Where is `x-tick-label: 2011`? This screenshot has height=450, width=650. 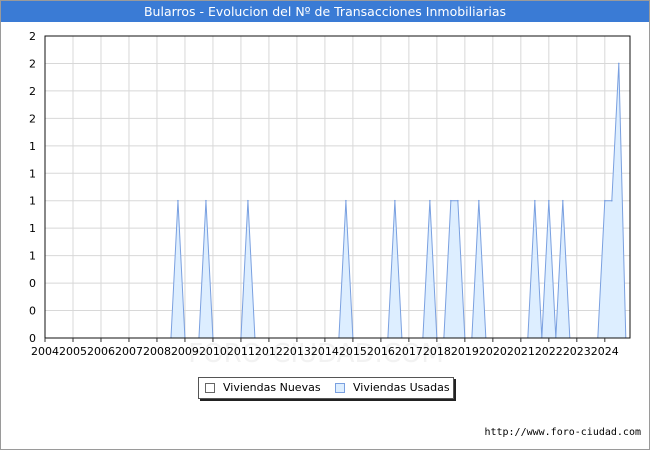
x-tick-label: 2011 is located at coordinates (241, 351).